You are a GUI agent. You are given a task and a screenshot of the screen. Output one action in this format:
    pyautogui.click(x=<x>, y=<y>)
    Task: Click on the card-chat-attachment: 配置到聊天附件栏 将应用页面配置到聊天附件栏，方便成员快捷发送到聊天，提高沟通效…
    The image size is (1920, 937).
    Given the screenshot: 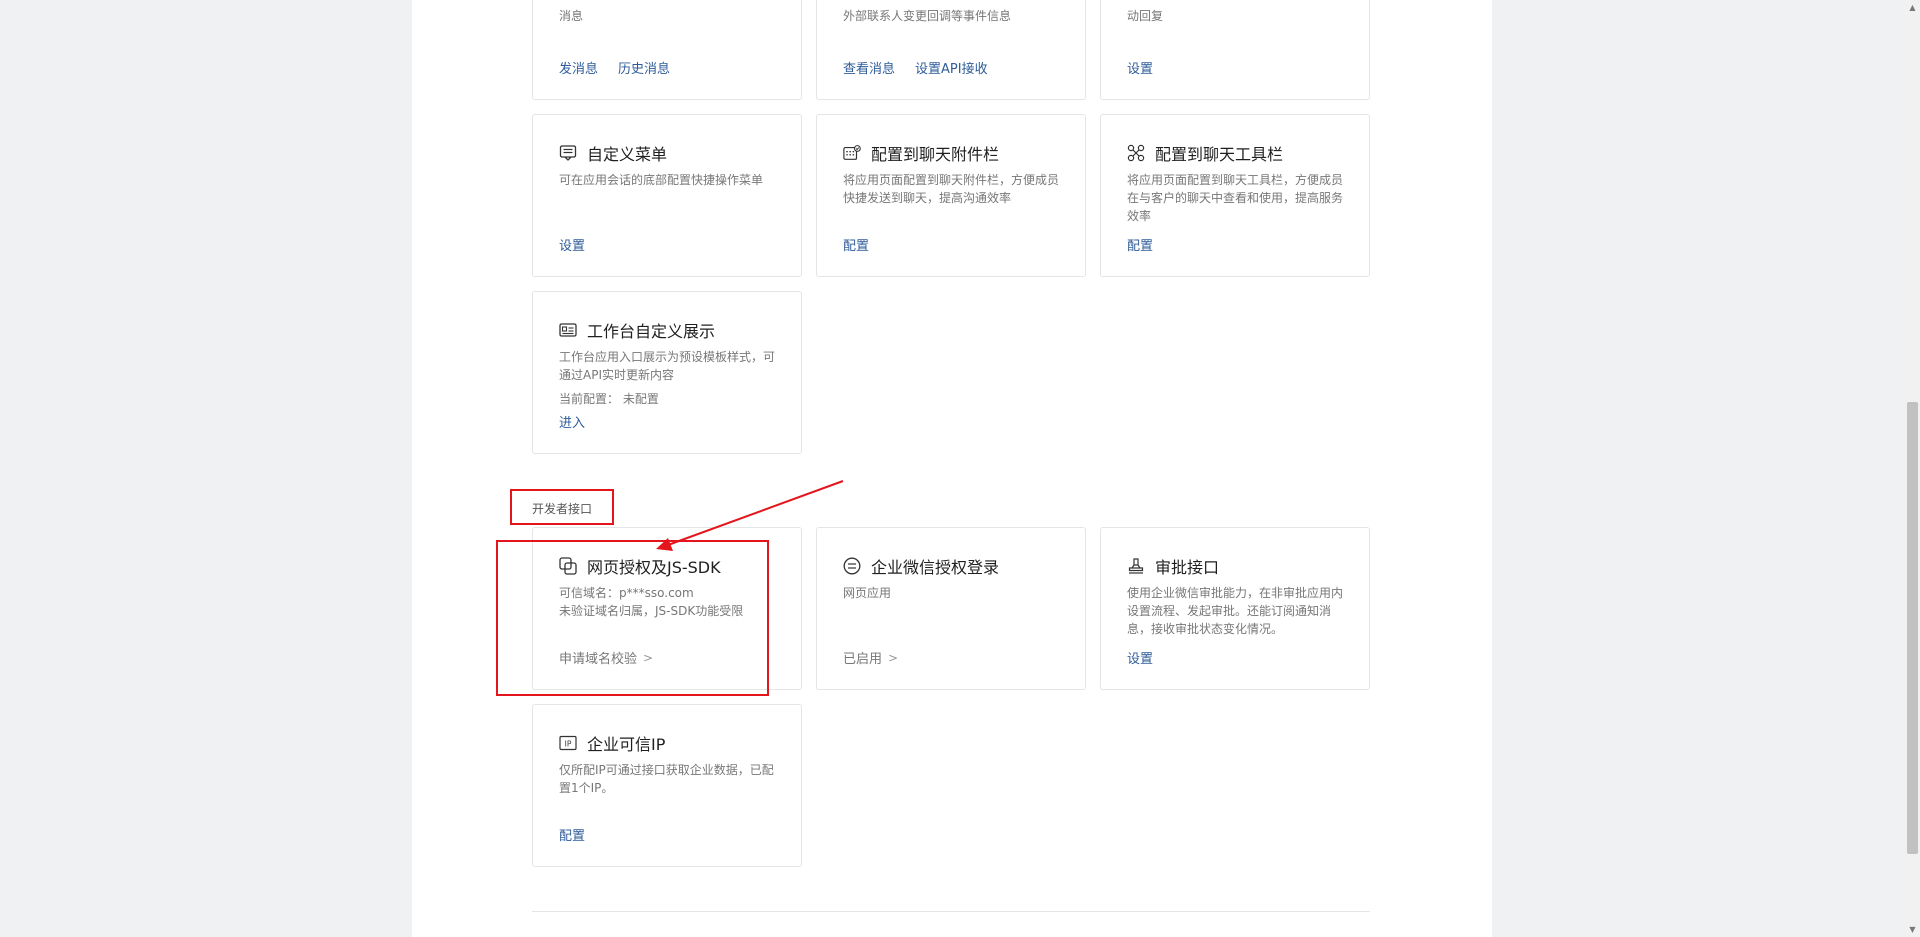 What is the action you would take?
    pyautogui.click(x=951, y=195)
    